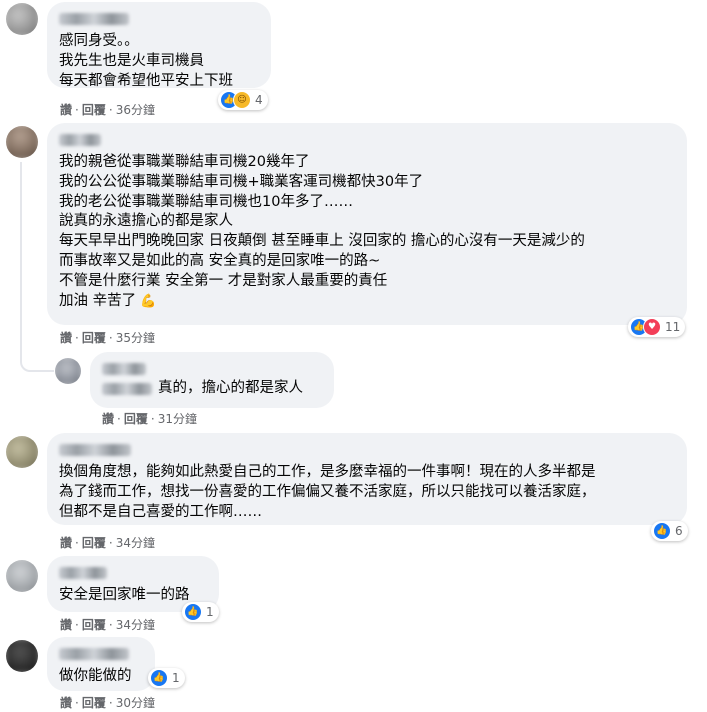 This screenshot has width=707, height=712. Describe the element at coordinates (135, 338) in the screenshot. I see `comment-timestamp: 35分鐘` at that location.